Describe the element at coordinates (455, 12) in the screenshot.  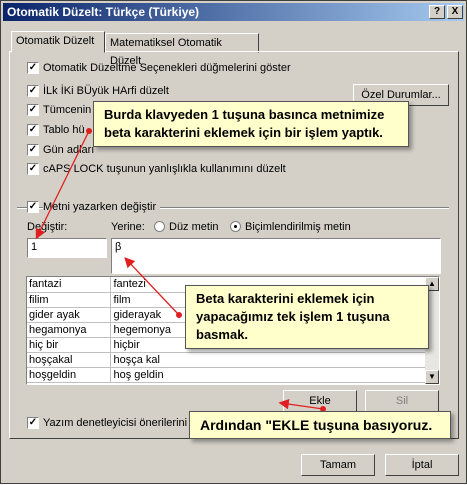
I see `close-button: X` at that location.